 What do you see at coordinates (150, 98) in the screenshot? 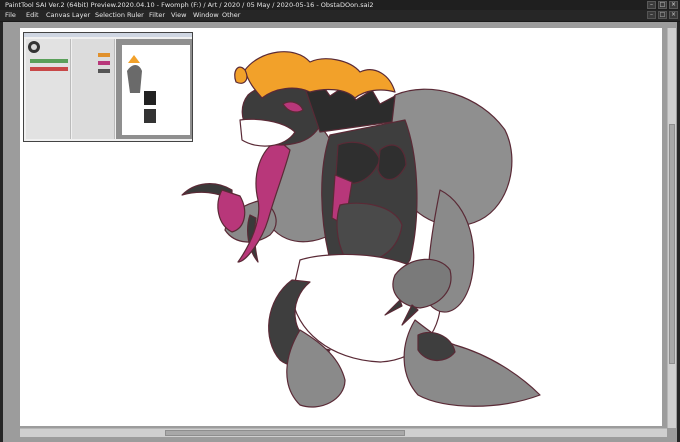
I see `inset-thumbnail` at bounding box center [150, 98].